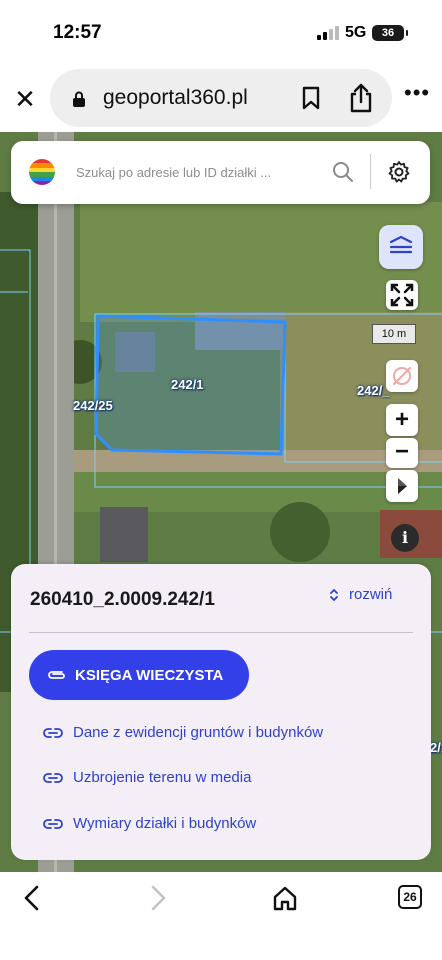 Image resolution: width=442 pixels, height=960 pixels. I want to click on location-button, so click(402, 376).